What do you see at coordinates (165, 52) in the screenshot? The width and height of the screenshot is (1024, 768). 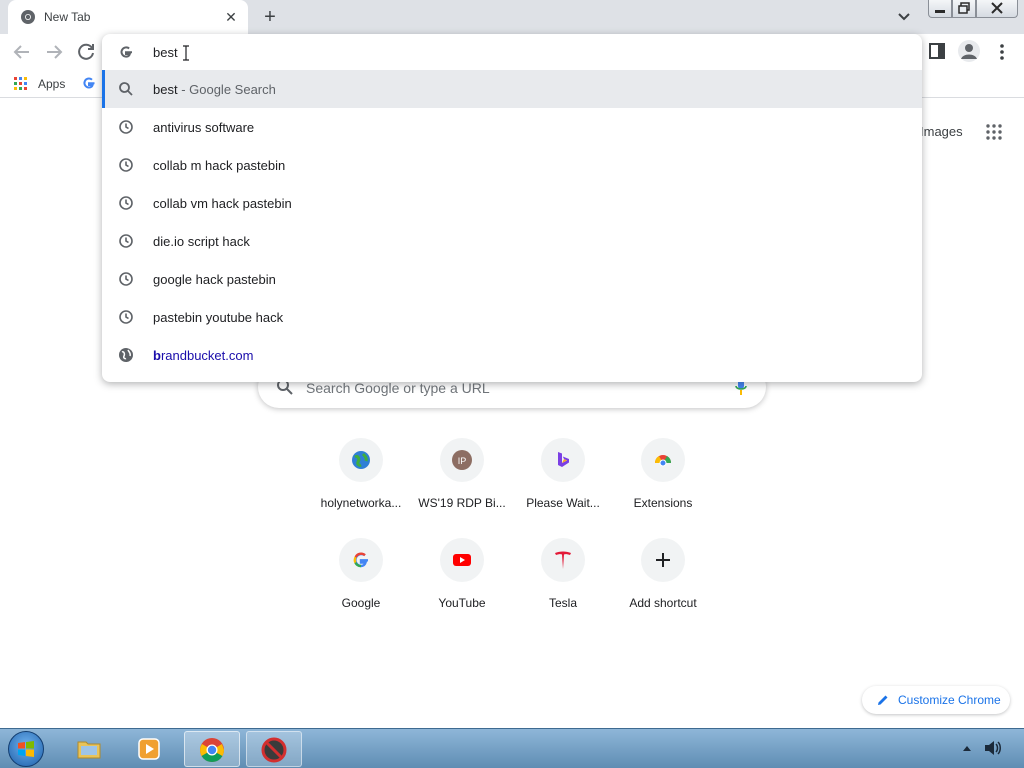 I see `address-bar-input: best` at bounding box center [165, 52].